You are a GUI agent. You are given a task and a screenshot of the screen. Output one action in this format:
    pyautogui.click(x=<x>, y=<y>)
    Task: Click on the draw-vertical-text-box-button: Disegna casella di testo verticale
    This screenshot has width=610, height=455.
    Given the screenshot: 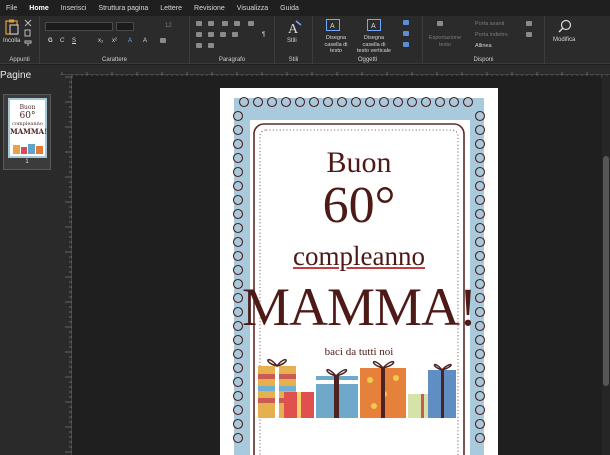 What is the action you would take?
    pyautogui.click(x=374, y=45)
    